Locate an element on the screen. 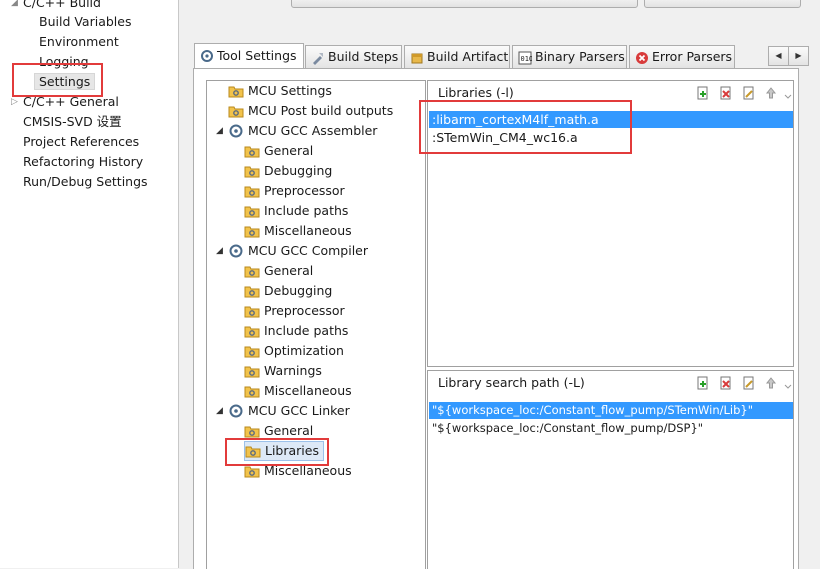 Image resolution: width=820 pixels, height=569 pixels. nav-item-project-references: Project References is located at coordinates (81, 142).